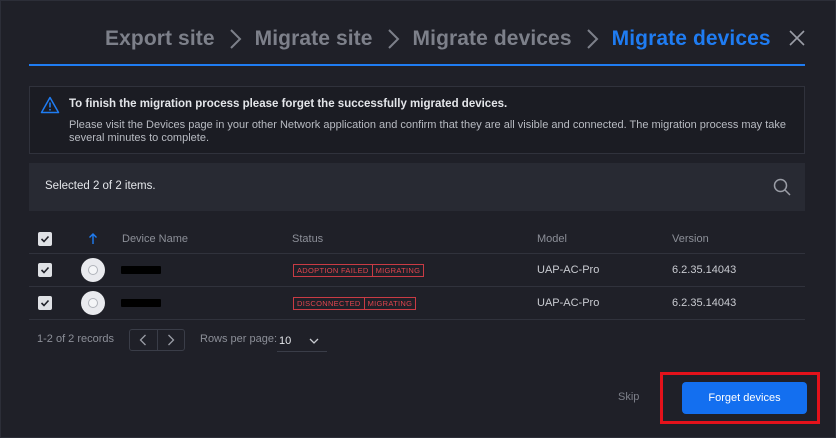 This screenshot has width=836, height=438. Describe the element at coordinates (285, 340) in the screenshot. I see `rows-per-page-value: 10` at that location.